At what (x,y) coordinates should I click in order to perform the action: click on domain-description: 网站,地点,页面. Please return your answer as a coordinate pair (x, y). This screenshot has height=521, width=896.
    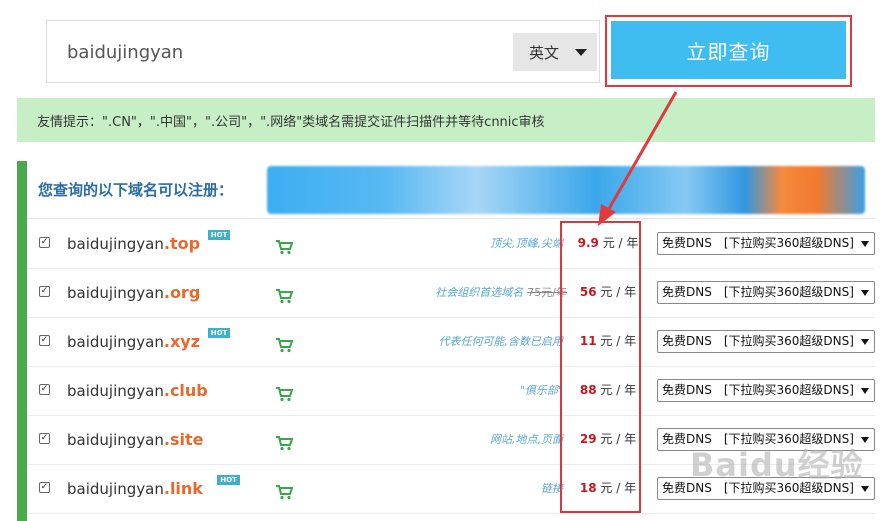
    Looking at the image, I should click on (528, 439).